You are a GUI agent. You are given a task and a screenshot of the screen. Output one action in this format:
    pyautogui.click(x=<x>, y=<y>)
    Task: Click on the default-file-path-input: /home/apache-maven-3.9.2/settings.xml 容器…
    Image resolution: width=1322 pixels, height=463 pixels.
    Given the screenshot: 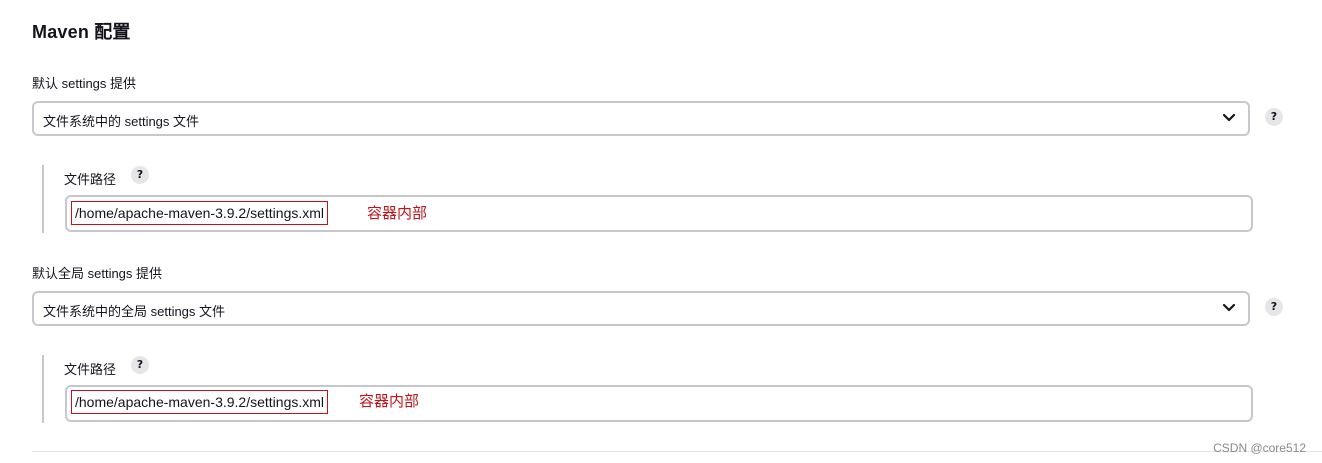 What is the action you would take?
    pyautogui.click(x=659, y=213)
    